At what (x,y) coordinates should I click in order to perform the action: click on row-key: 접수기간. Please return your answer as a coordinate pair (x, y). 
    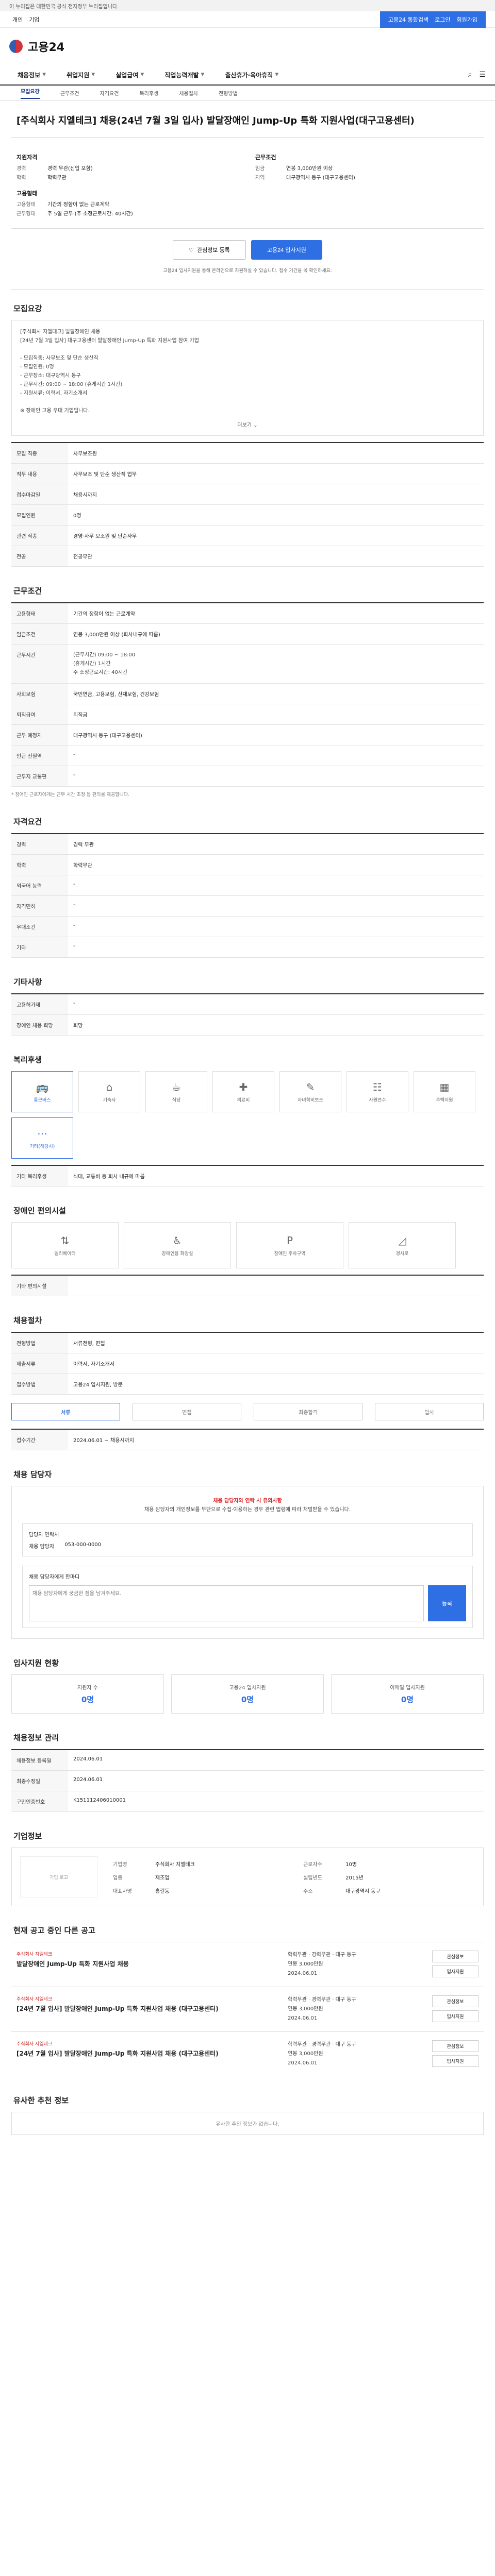
    Looking at the image, I should click on (39, 1440).